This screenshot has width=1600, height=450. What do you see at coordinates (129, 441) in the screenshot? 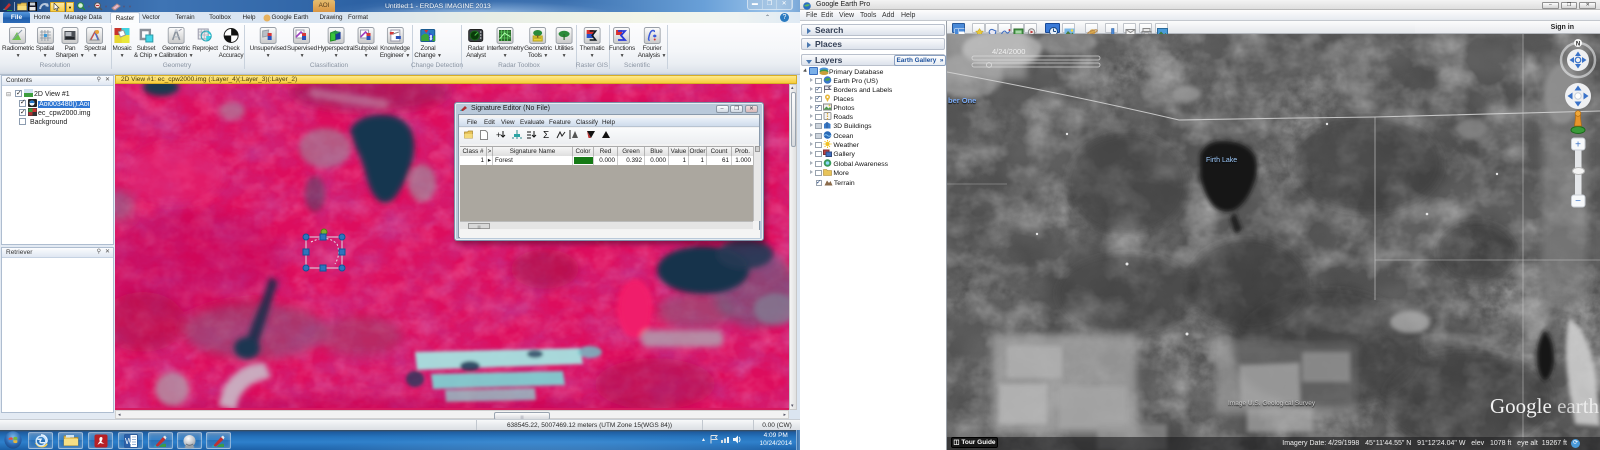
I see `svg-text: W` at bounding box center [129, 441].